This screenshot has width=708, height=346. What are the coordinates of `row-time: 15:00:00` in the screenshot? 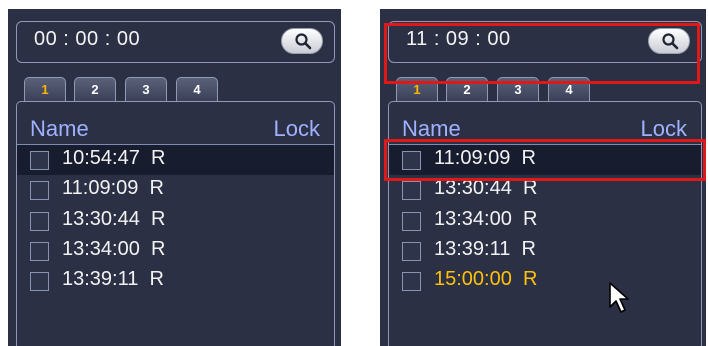 It's located at (473, 279).